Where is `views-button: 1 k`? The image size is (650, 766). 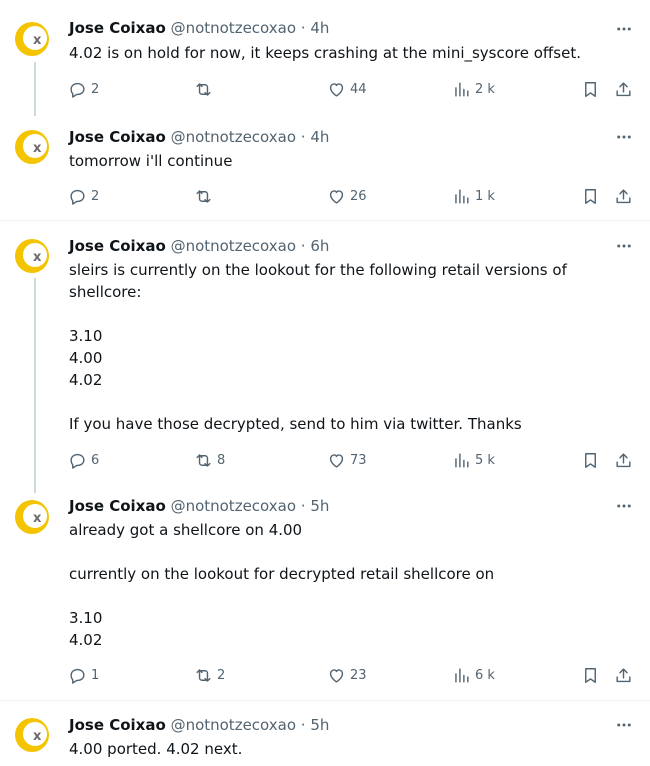 views-button: 1 k is located at coordinates (473, 196).